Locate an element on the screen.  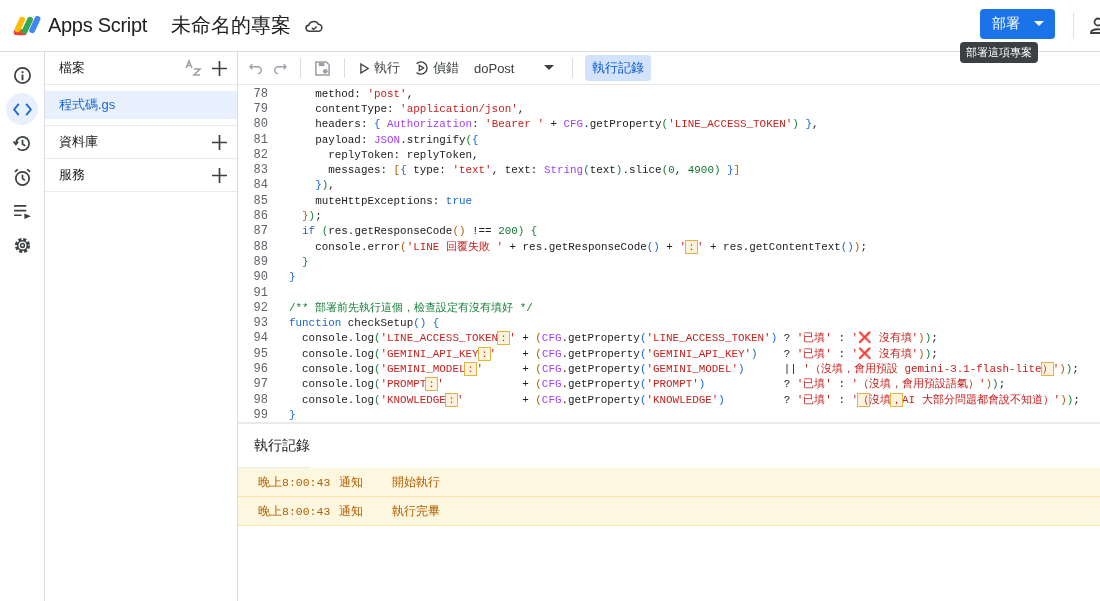
code-icon is located at coordinates (22, 109).